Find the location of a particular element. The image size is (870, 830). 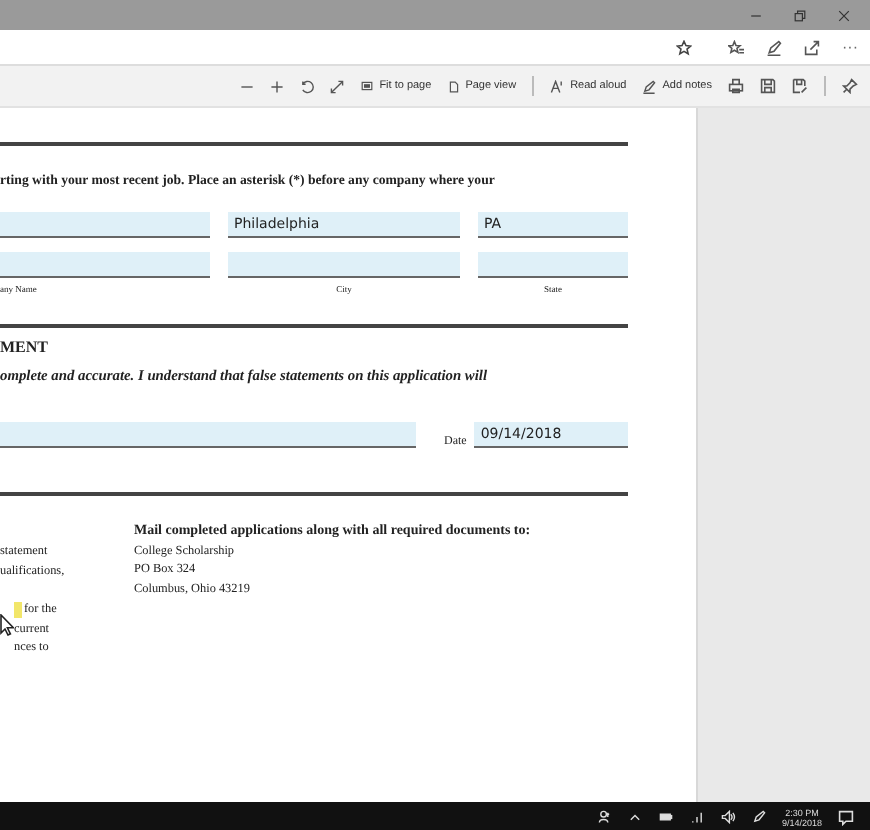

save-icon is located at coordinates (768, 86).